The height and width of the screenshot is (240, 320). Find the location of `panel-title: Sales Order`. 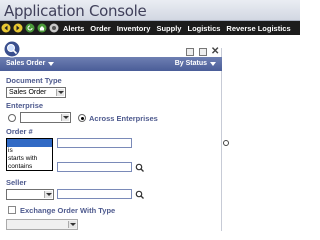

panel-title: Sales Order is located at coordinates (26, 63).